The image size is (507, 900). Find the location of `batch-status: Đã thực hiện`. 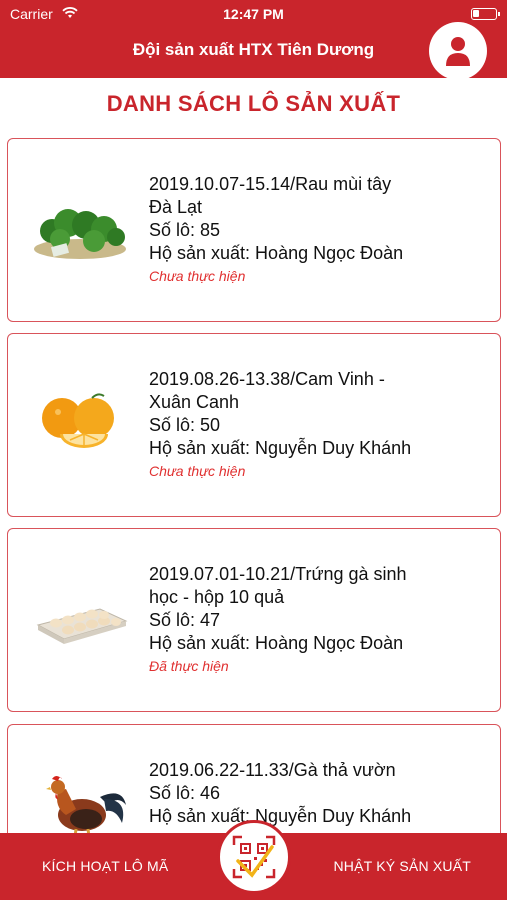

batch-status: Đã thực hiện is located at coordinates (189, 666).